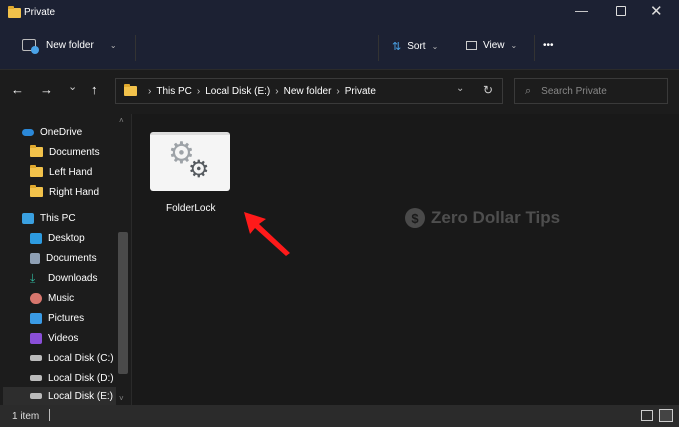 The width and height of the screenshot is (679, 427). Describe the element at coordinates (72, 86) in the screenshot. I see `recent-chevron-icon: ⌄` at that location.